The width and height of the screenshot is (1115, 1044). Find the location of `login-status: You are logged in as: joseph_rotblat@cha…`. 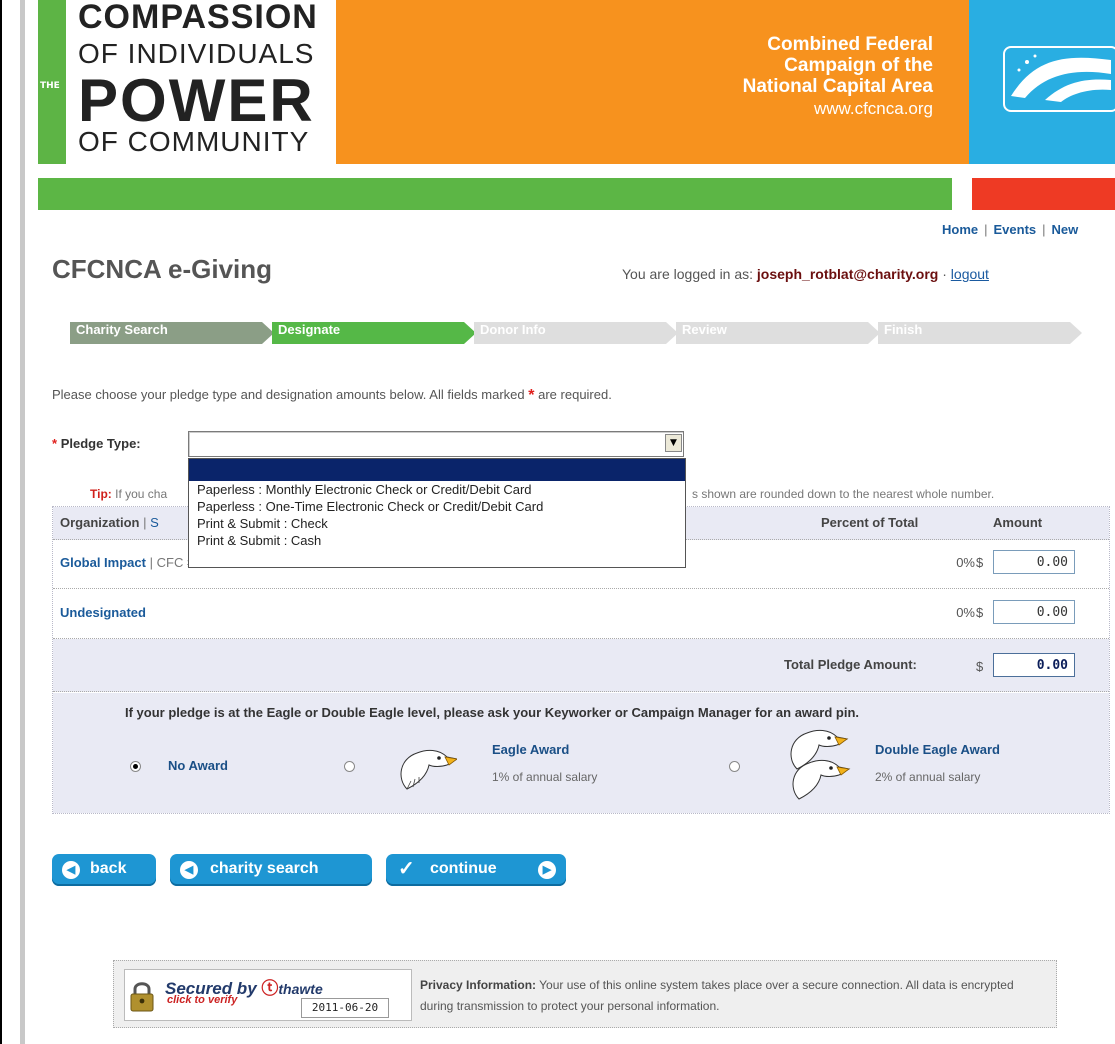

login-status: You are logged in as: joseph_rotblat@cha… is located at coordinates (805, 274).